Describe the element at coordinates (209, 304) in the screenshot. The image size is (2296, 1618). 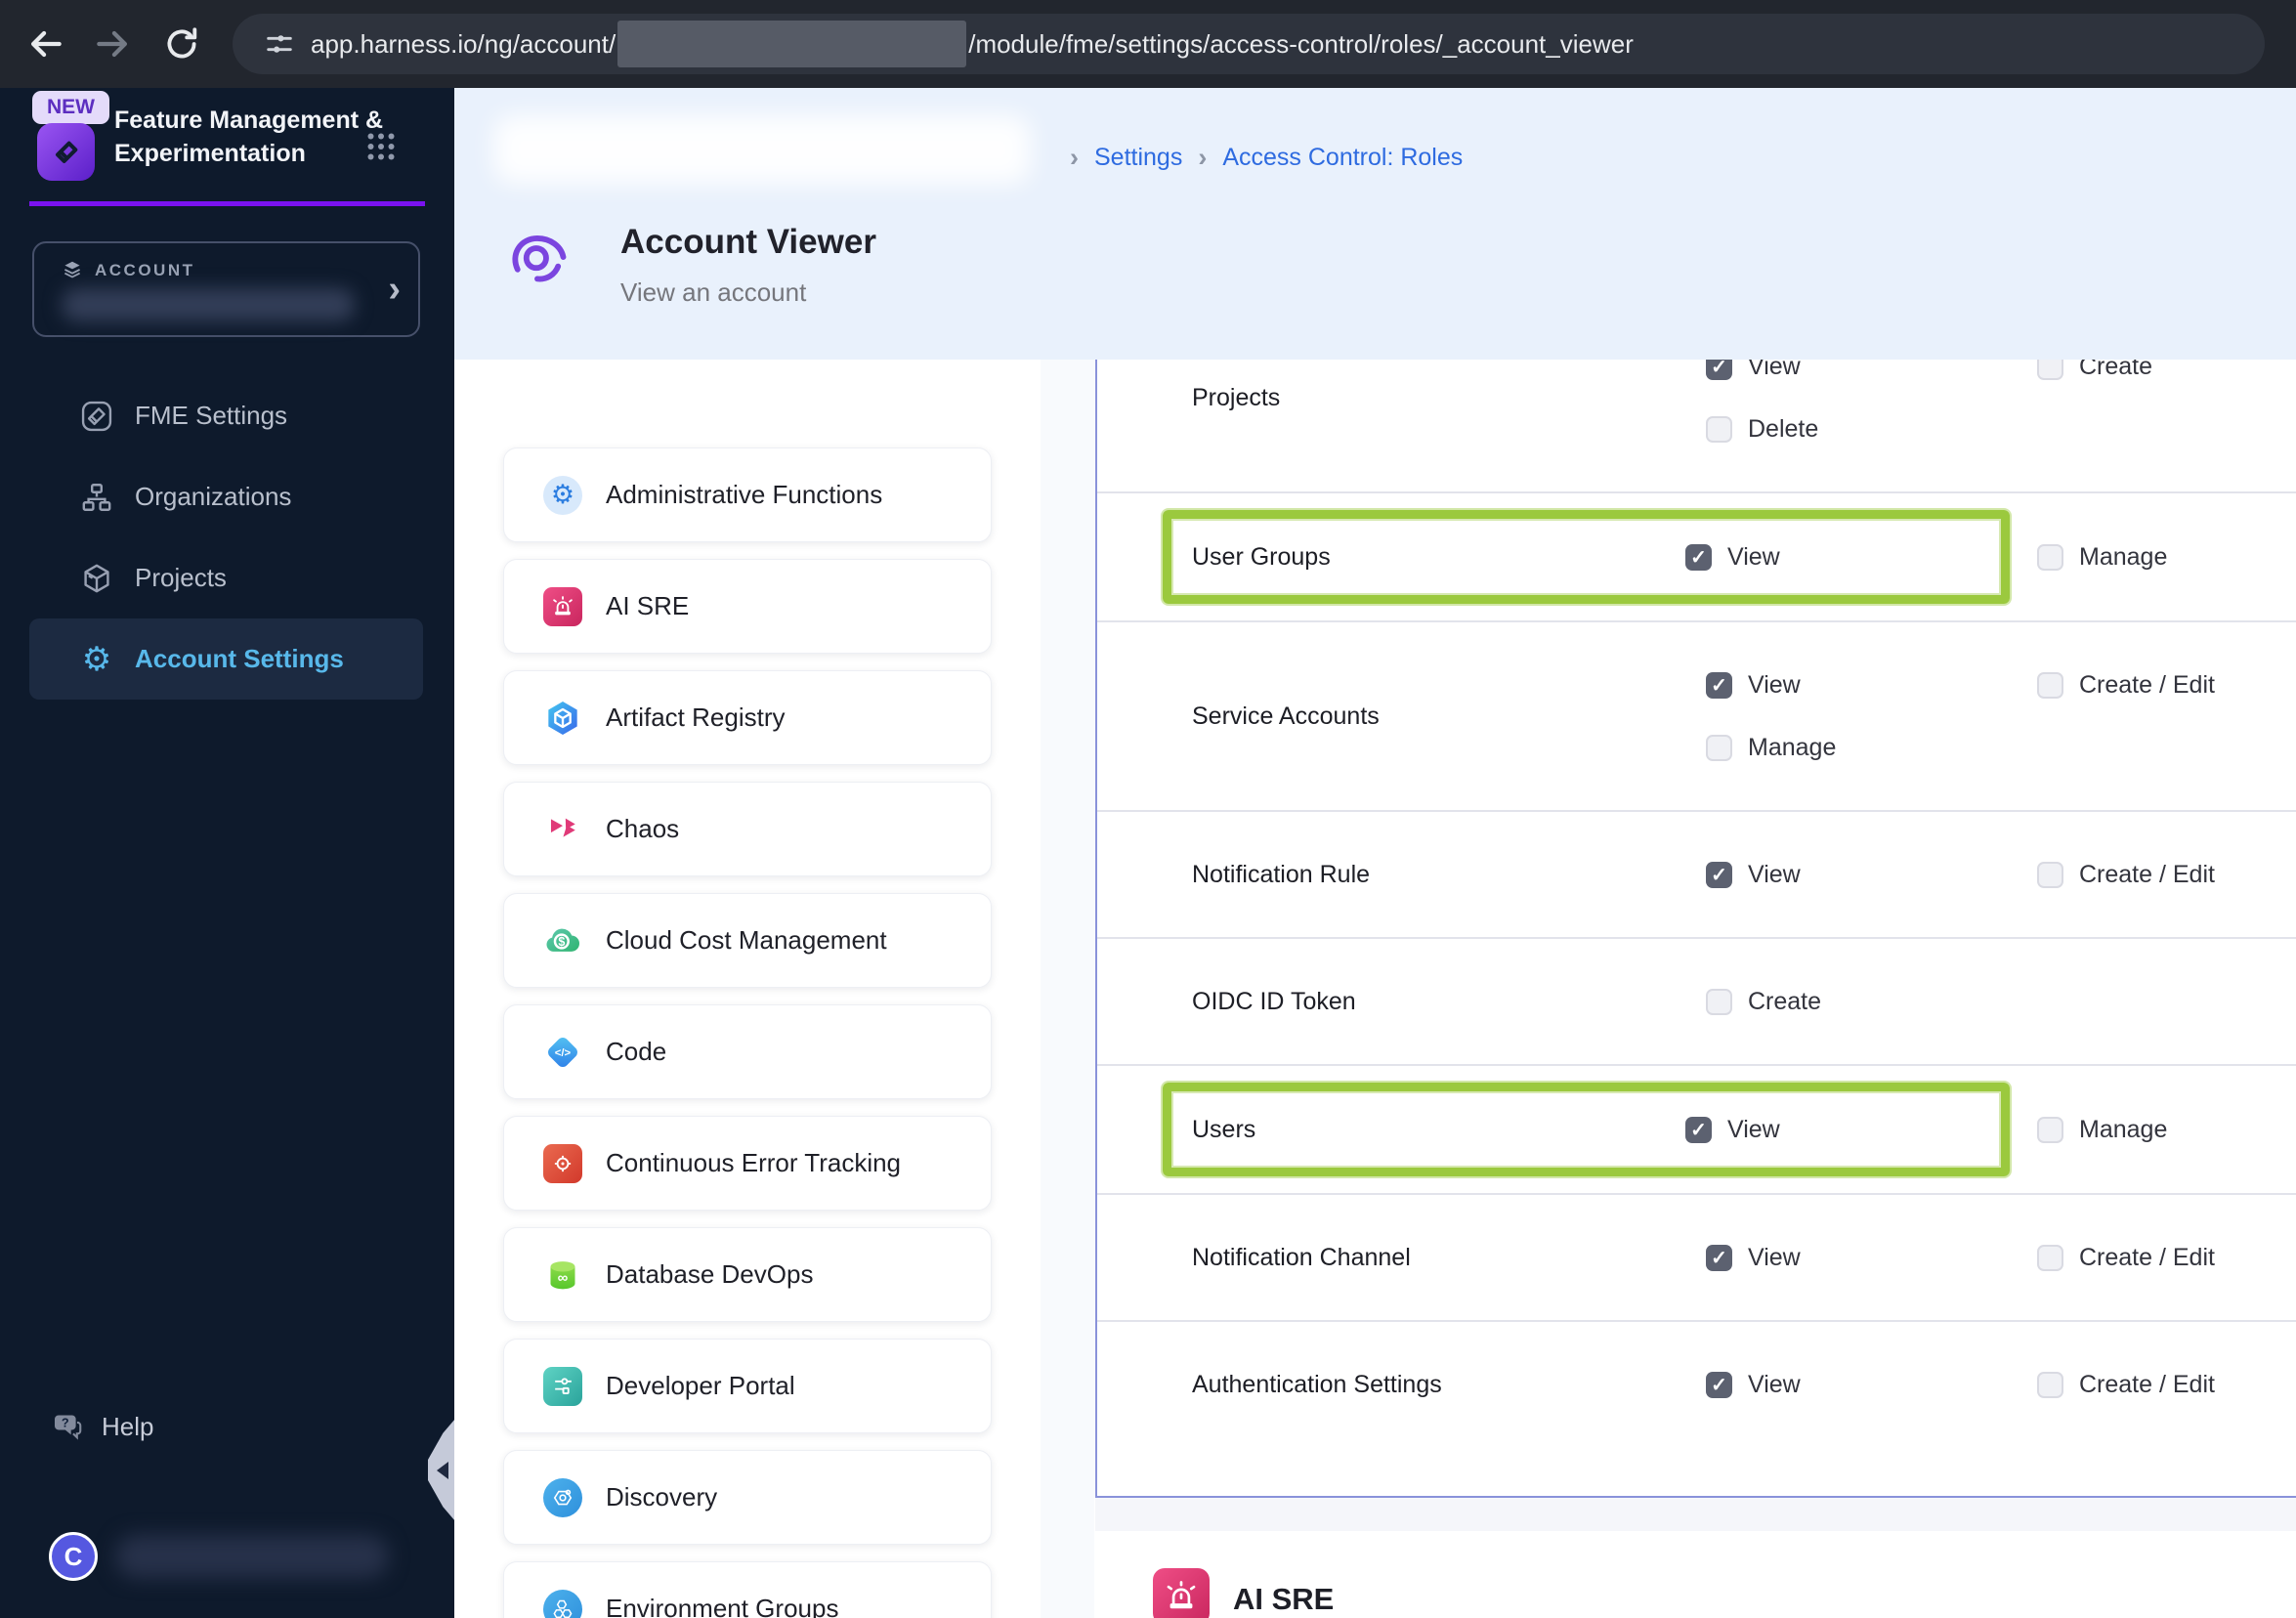
I see `account-name-redacted` at that location.